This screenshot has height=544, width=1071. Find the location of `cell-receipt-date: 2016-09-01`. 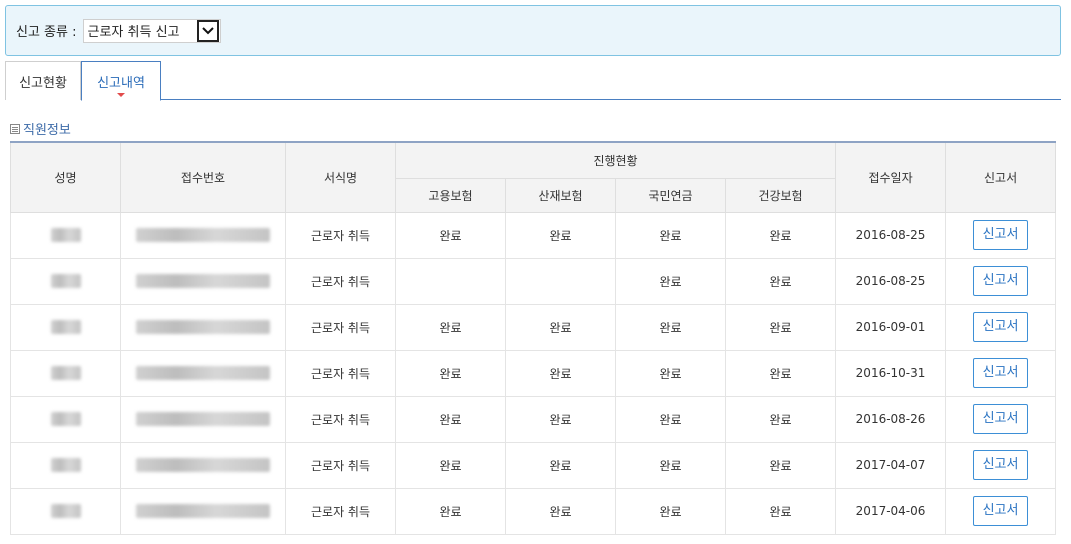

cell-receipt-date: 2016-09-01 is located at coordinates (891, 327).